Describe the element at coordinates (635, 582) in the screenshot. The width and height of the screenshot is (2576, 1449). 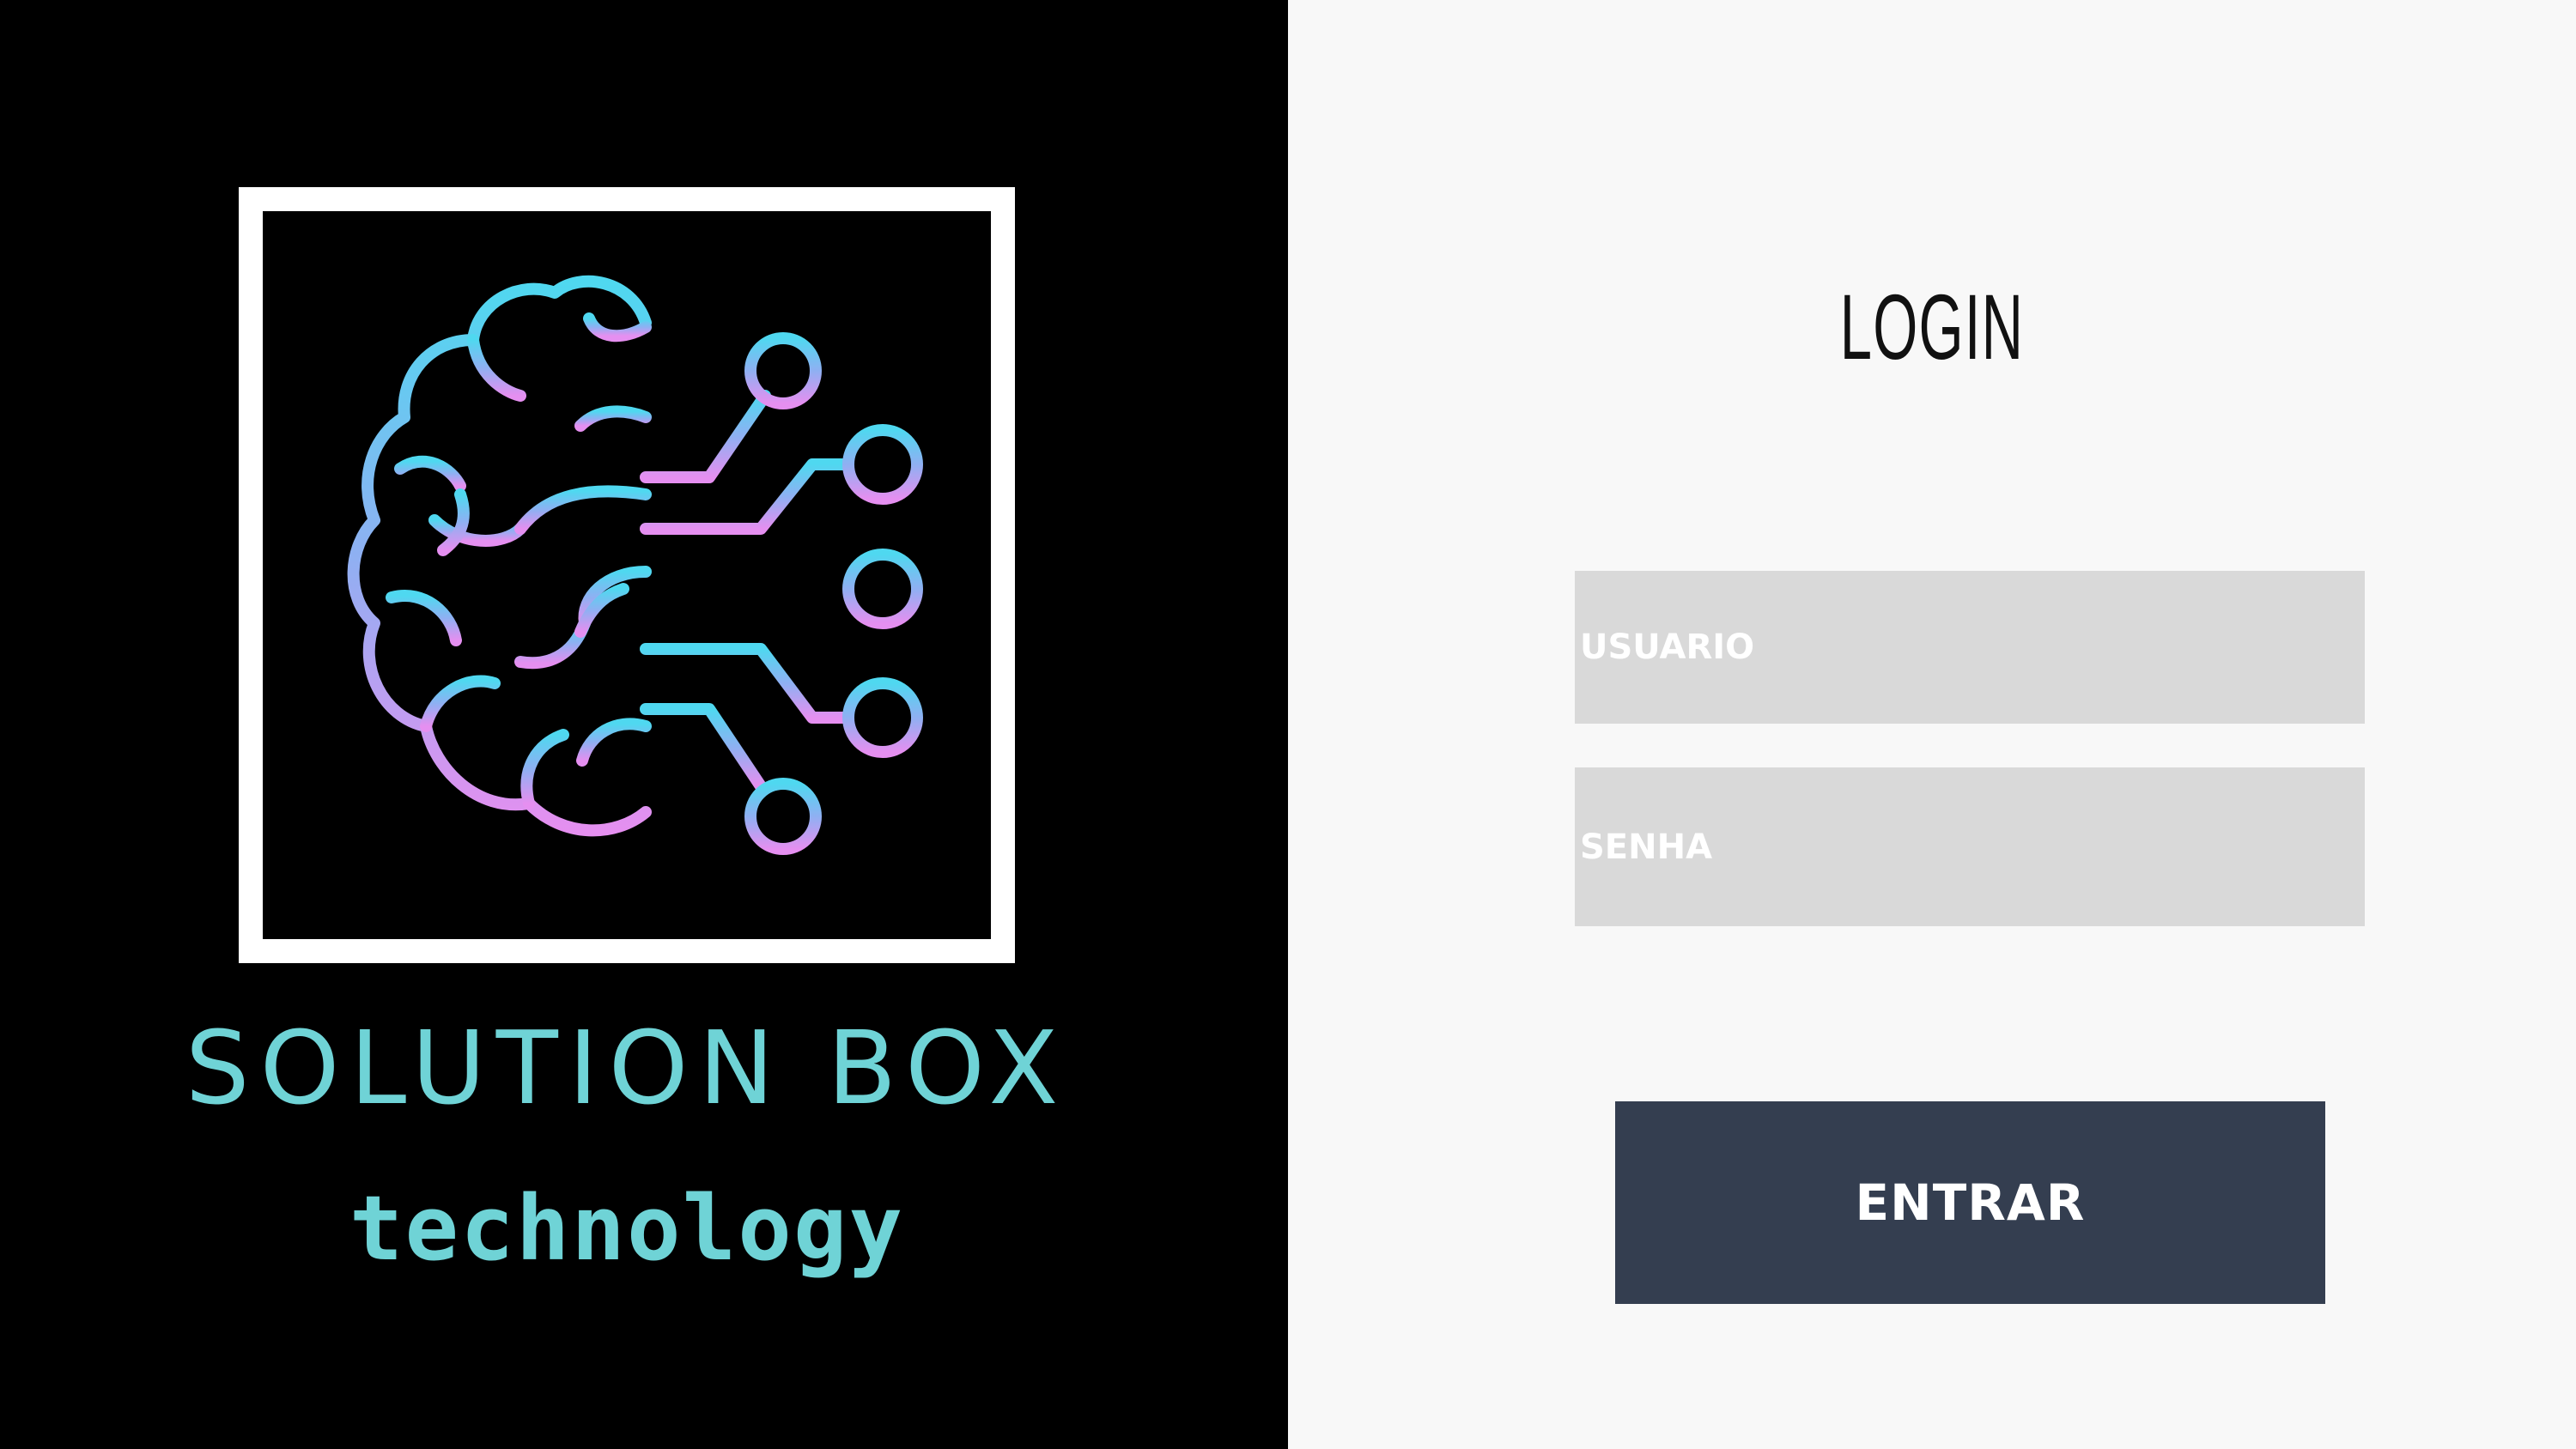
I see `brain-circuit-icon` at that location.